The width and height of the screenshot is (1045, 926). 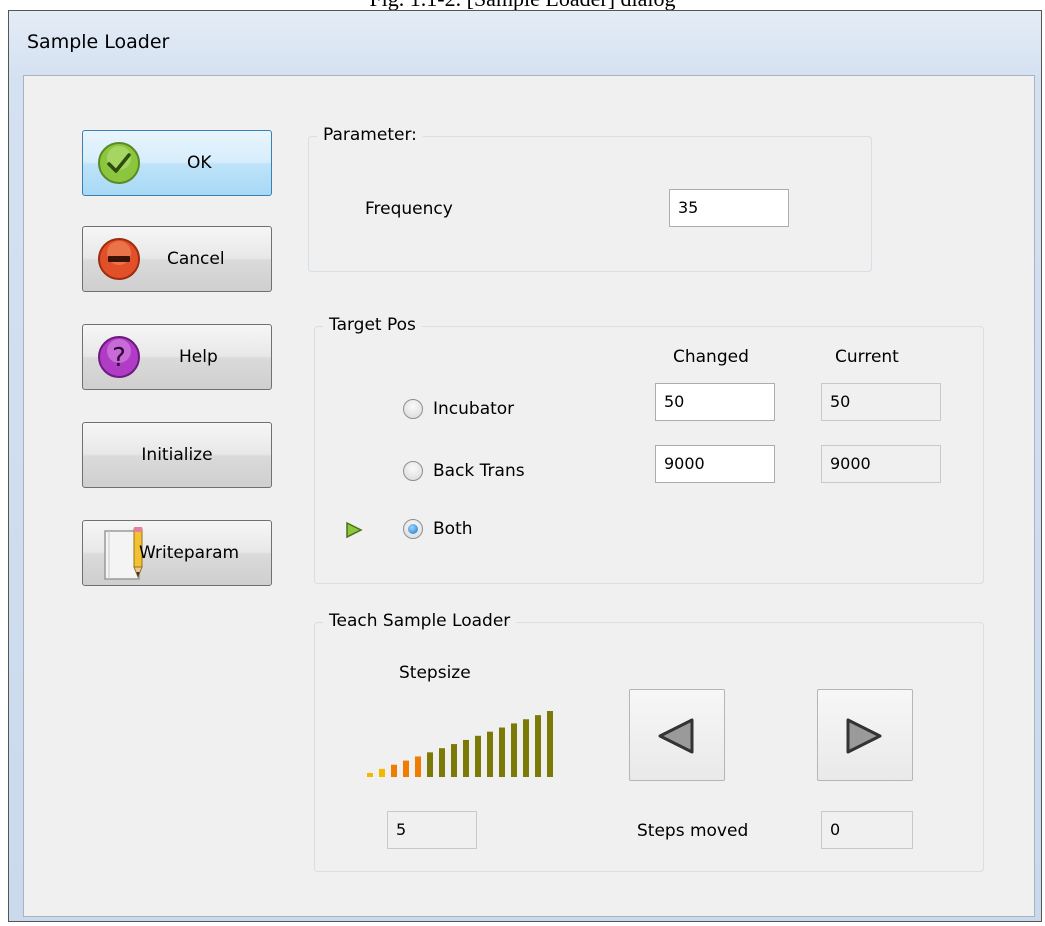 I want to click on question-icon: ?, so click(x=119, y=357).